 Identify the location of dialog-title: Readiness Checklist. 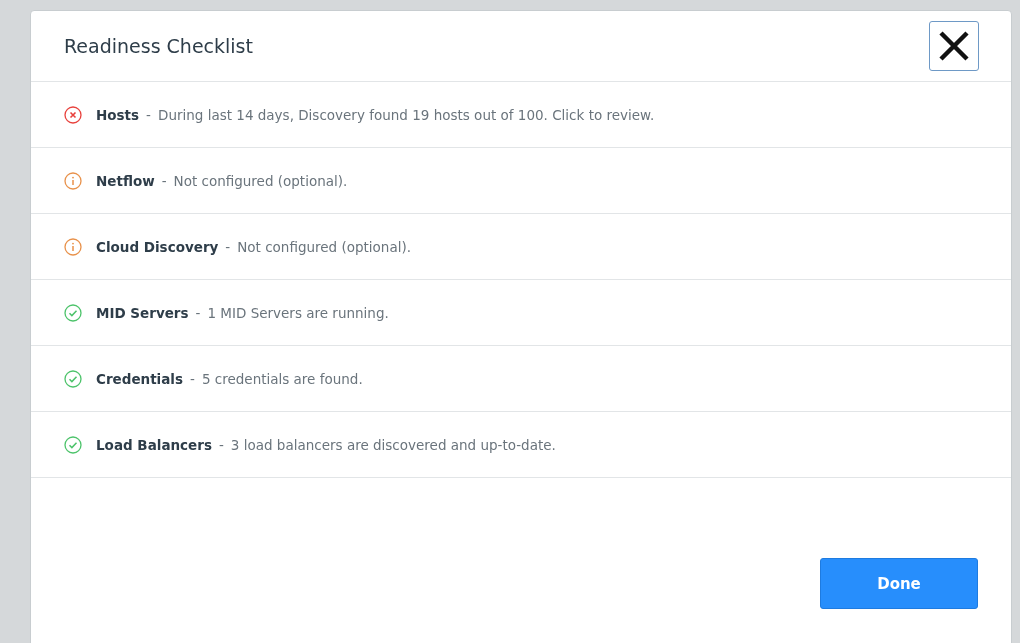
(158, 46).